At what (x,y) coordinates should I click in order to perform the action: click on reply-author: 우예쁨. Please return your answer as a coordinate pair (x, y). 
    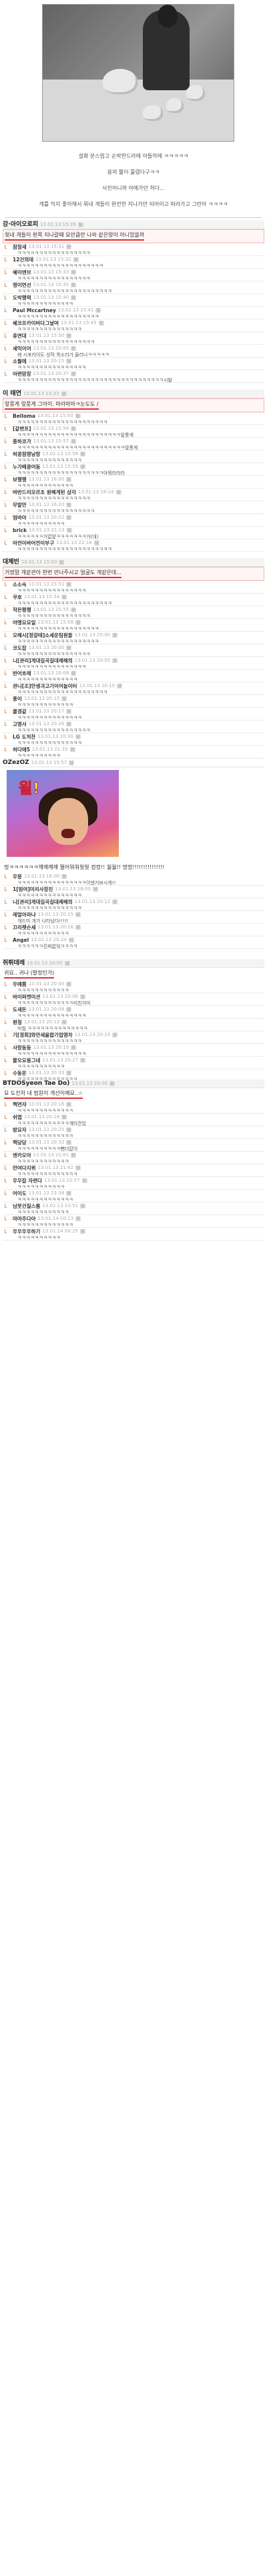
    Looking at the image, I should click on (20, 984).